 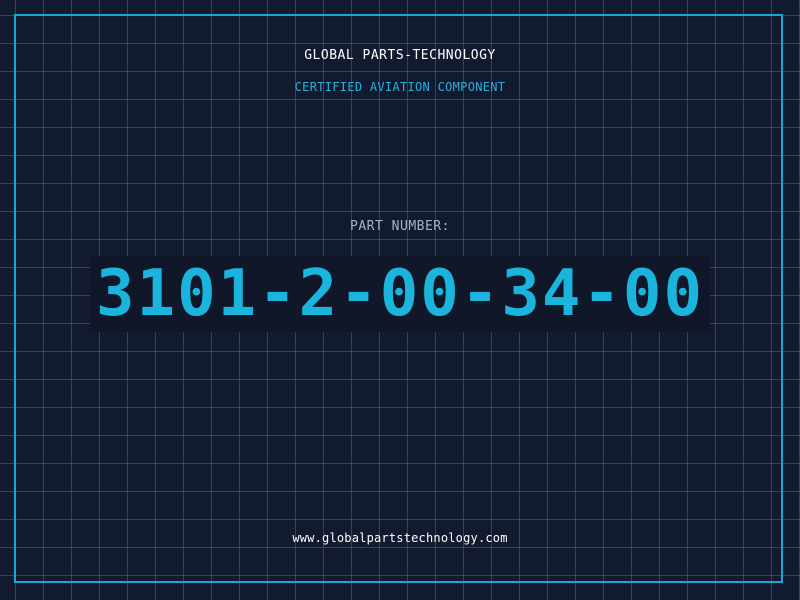 I want to click on certification-tagline: CERTIFIED AVIATION COMPONENT, so click(x=400, y=87).